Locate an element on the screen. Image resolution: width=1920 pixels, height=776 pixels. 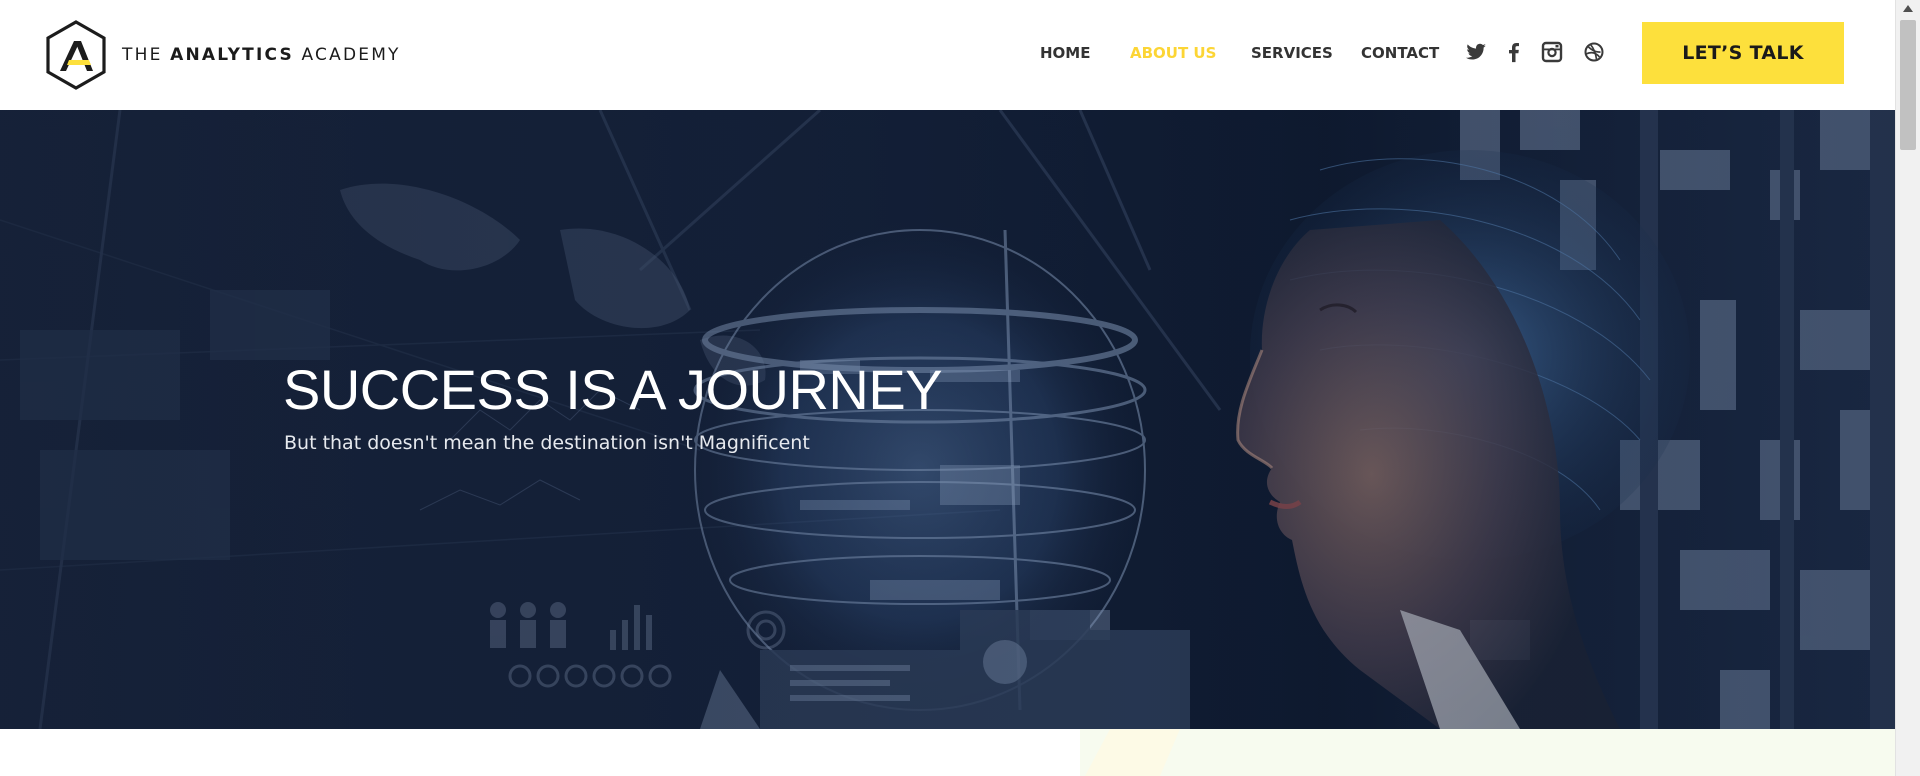
brand-name: THE ANALYTICS ACADEMY is located at coordinates (261, 55).